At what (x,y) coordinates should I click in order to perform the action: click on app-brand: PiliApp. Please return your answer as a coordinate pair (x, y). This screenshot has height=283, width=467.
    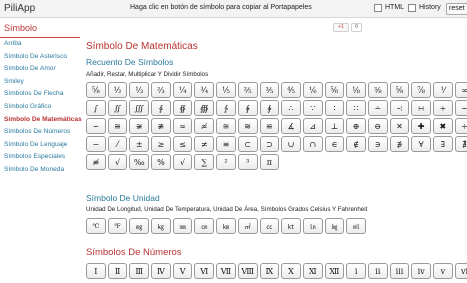
    Looking at the image, I should click on (19, 8).